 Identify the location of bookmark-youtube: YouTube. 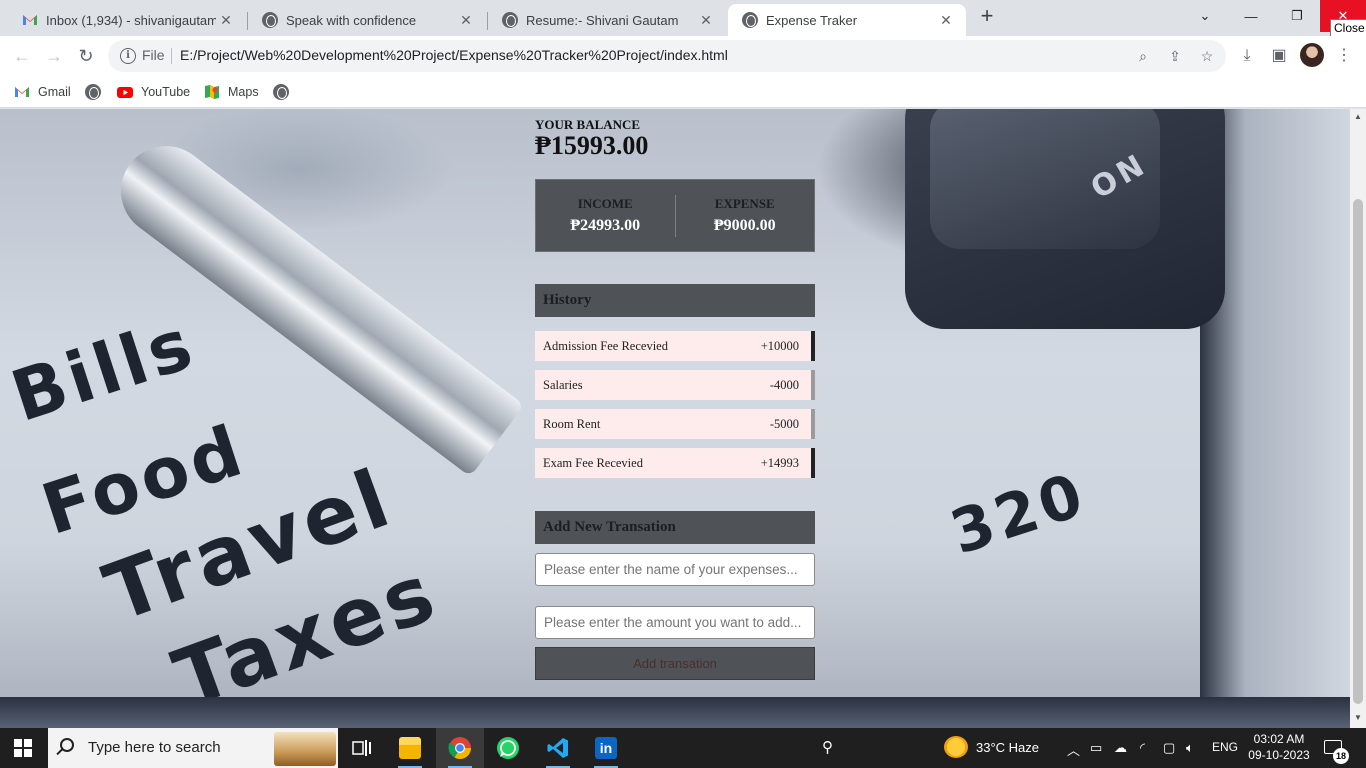
(153, 92).